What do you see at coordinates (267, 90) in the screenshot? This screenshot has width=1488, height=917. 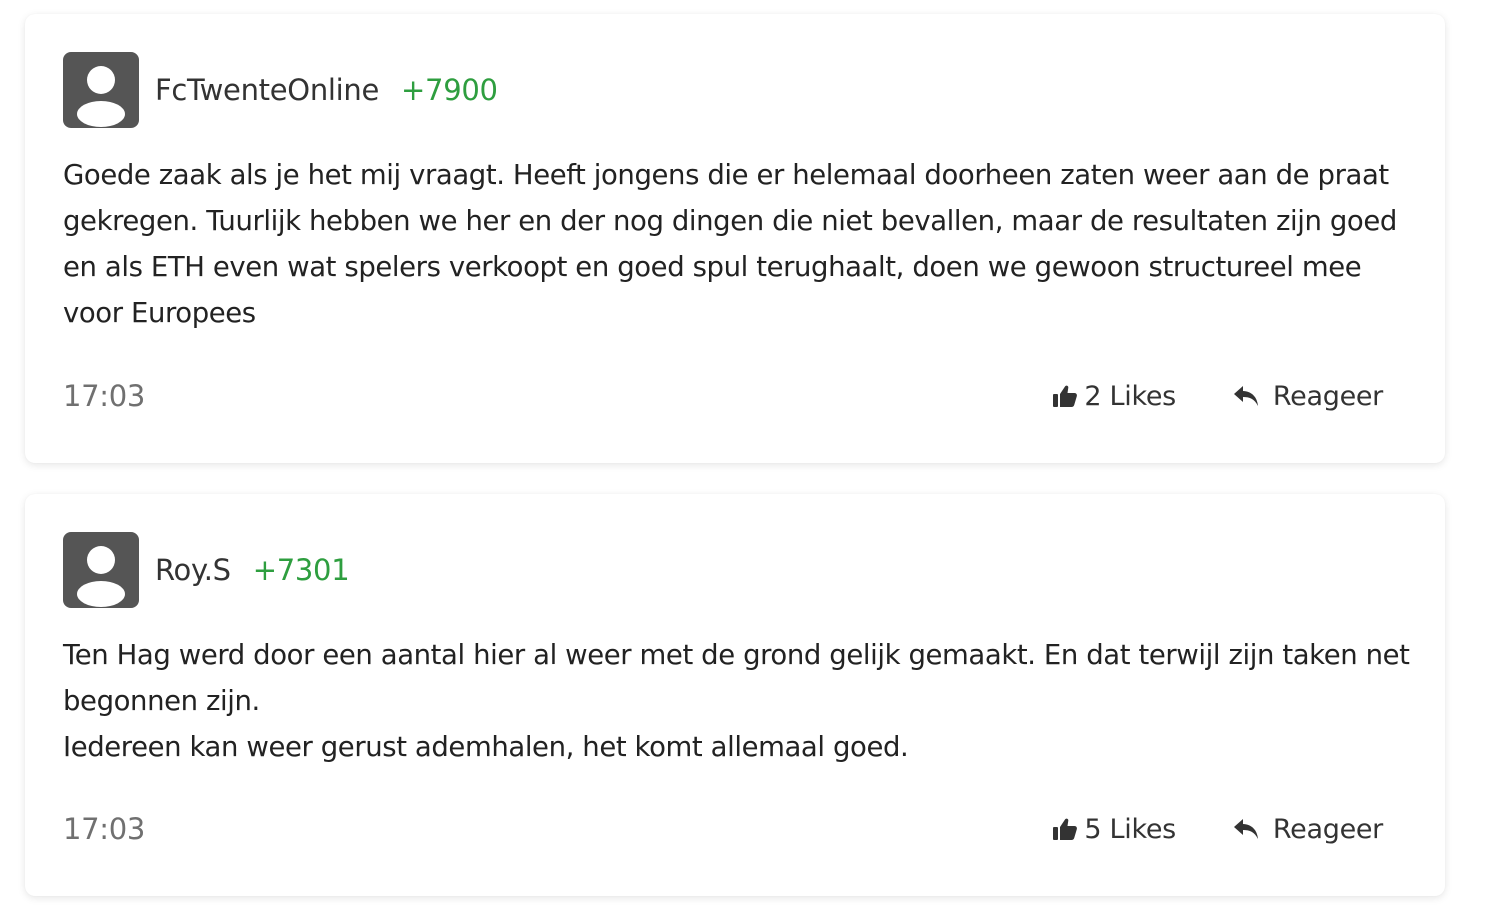 I see `username: FcTwenteOnline` at bounding box center [267, 90].